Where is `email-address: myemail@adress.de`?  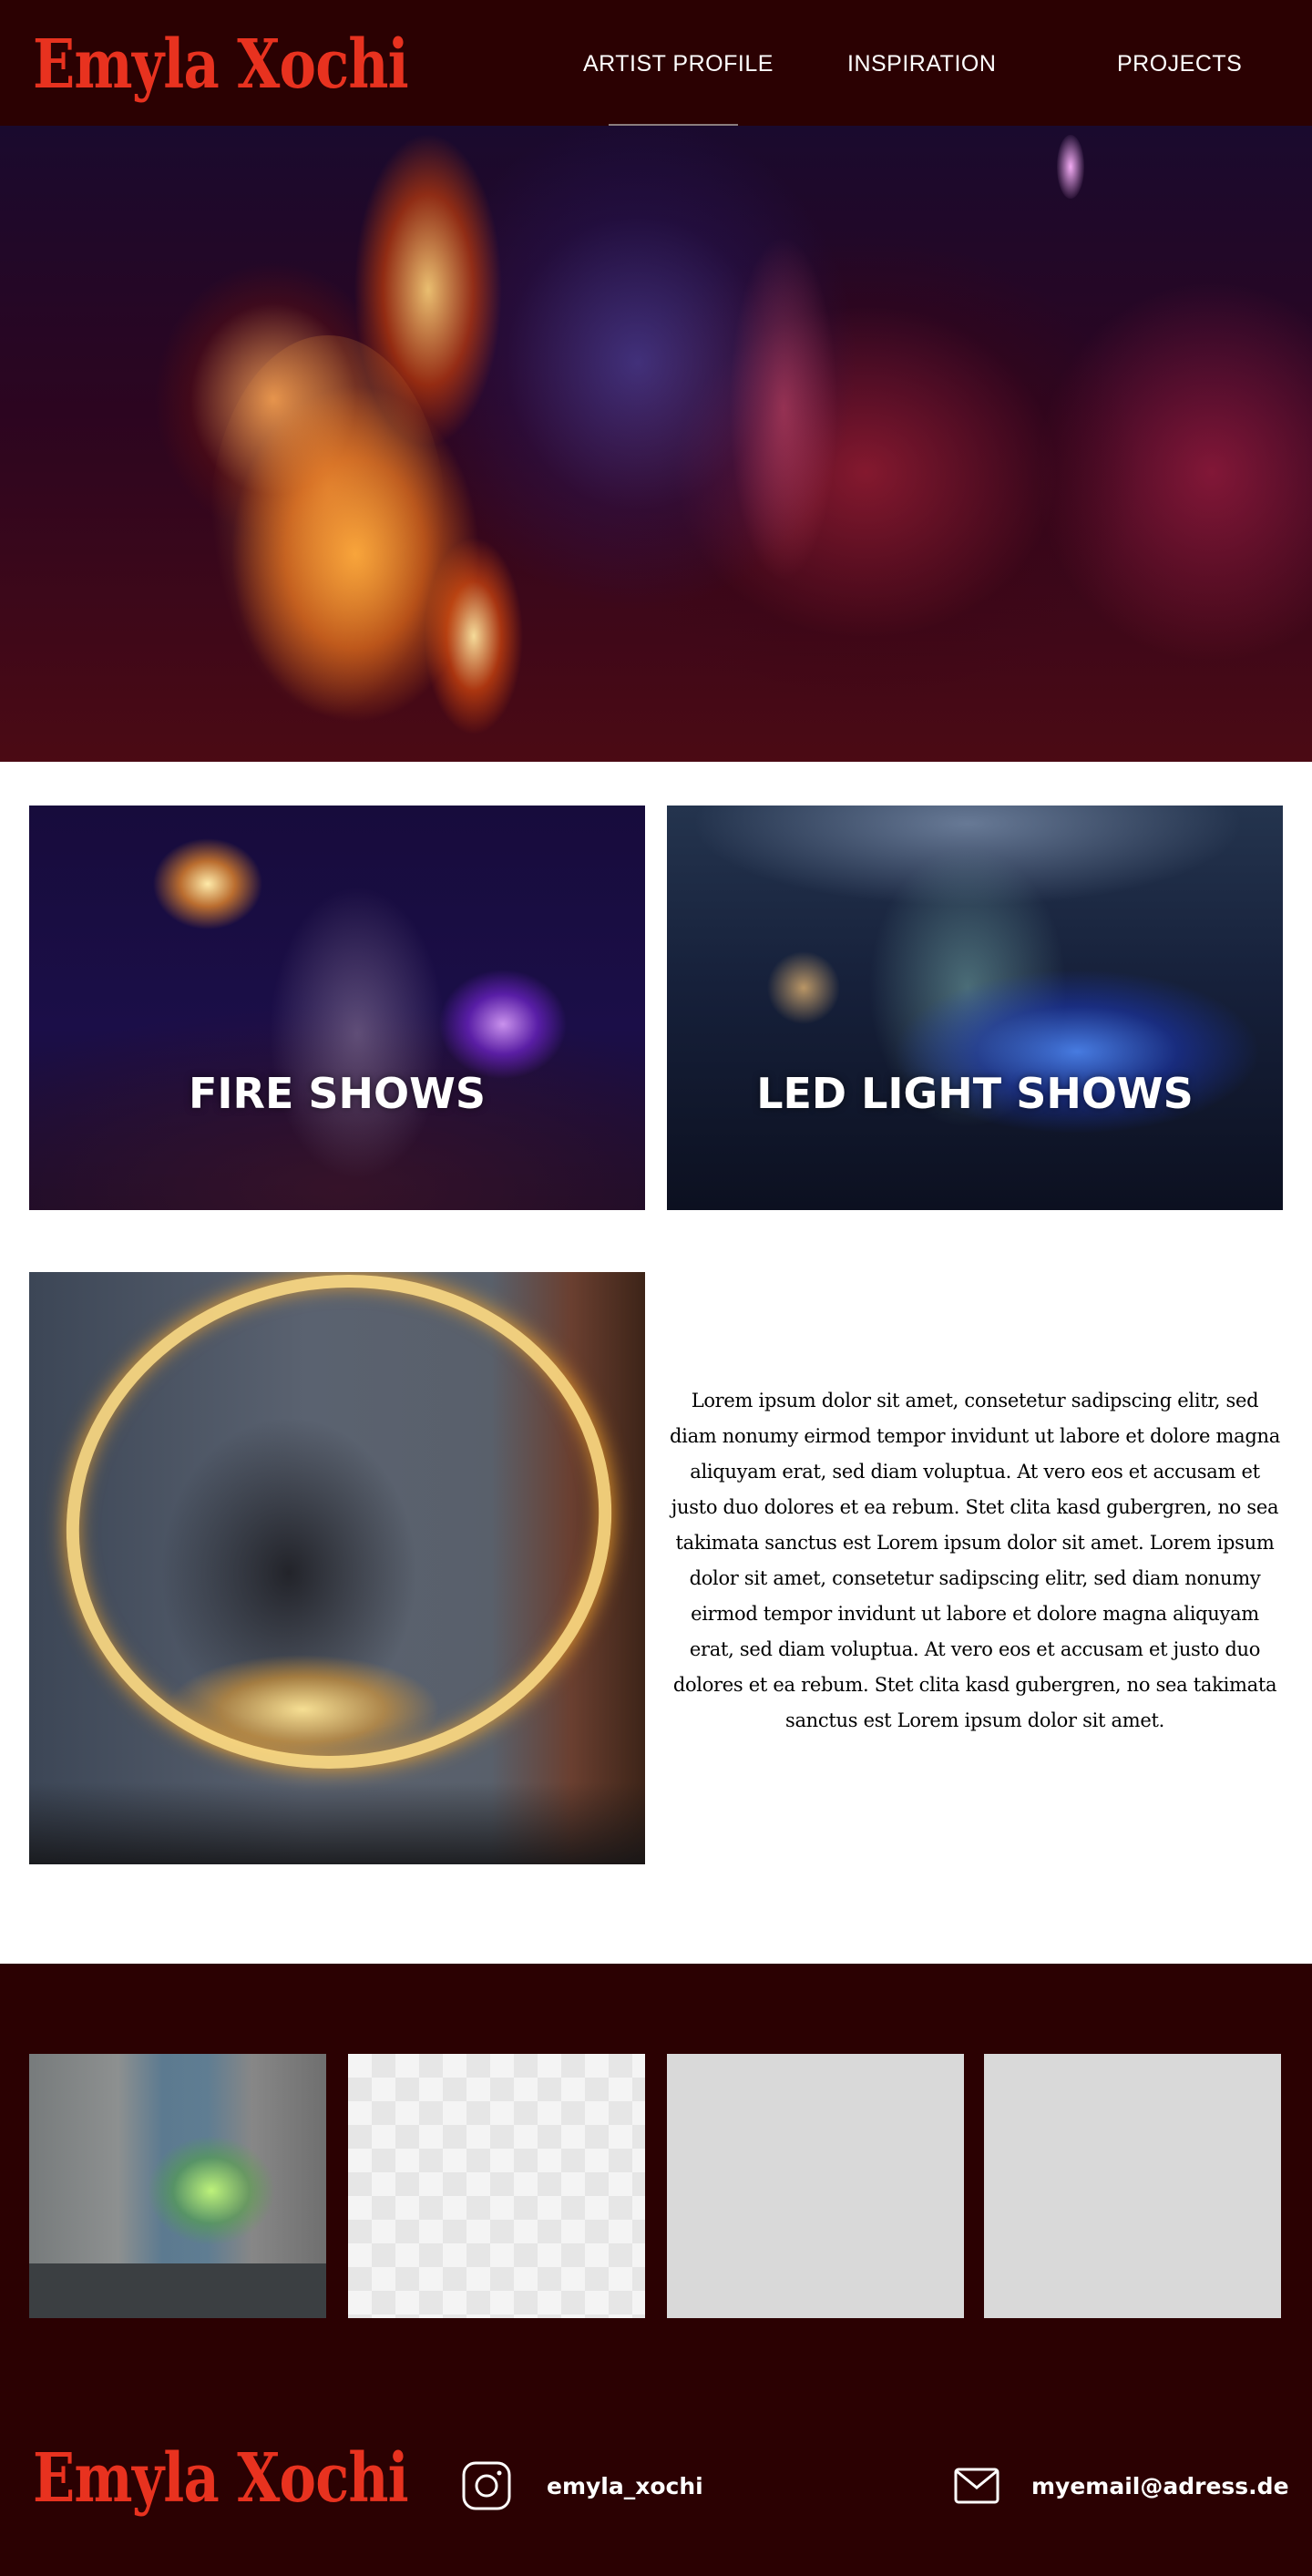 email-address: myemail@adress.de is located at coordinates (1160, 2485).